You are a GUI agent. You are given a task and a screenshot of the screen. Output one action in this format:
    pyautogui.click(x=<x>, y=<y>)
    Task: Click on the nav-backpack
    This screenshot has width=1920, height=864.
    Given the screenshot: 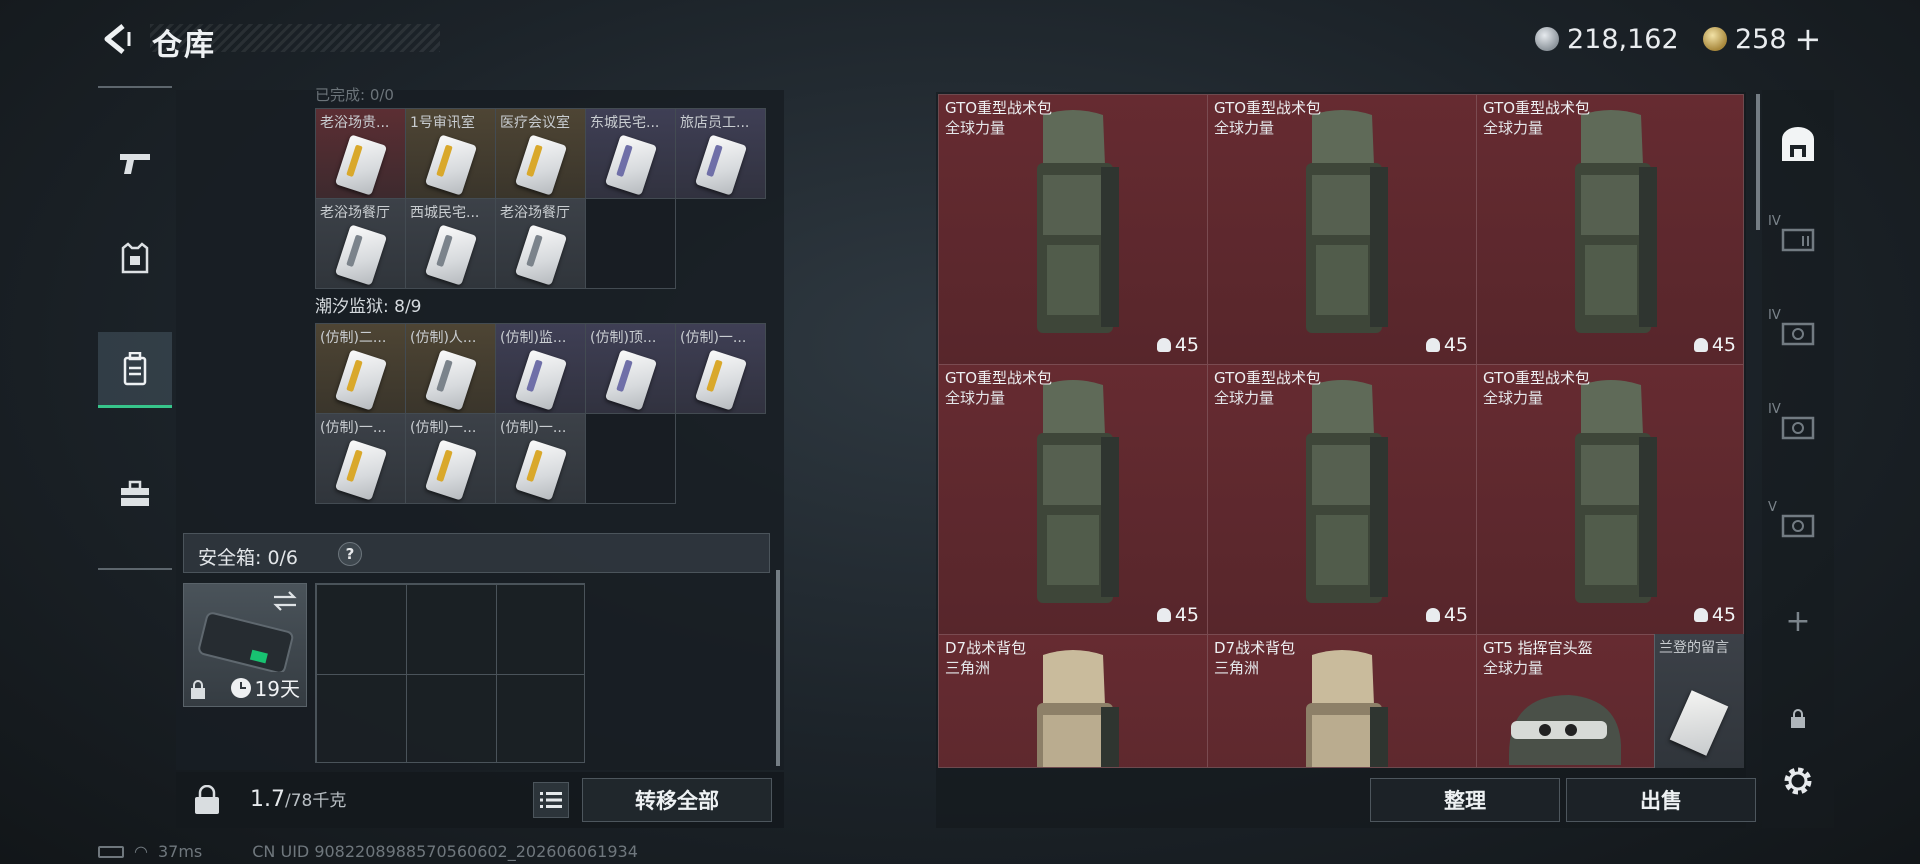 What is the action you would take?
    pyautogui.click(x=135, y=370)
    